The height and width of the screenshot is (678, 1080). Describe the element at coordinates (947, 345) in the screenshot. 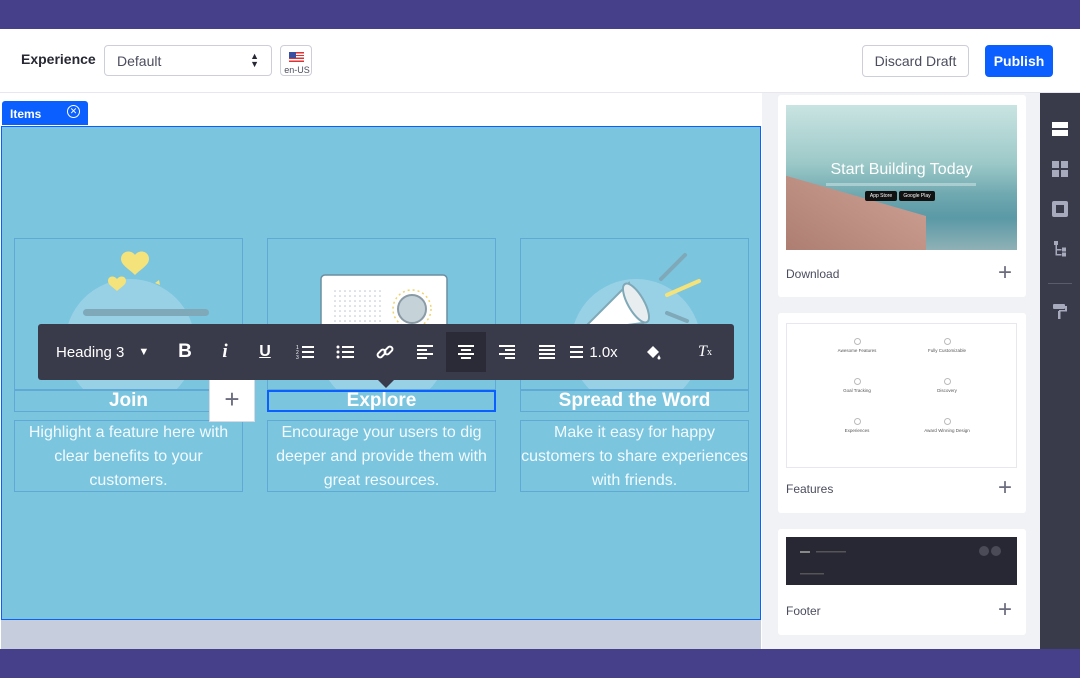

I see `feature-item: Fully Customizable` at that location.